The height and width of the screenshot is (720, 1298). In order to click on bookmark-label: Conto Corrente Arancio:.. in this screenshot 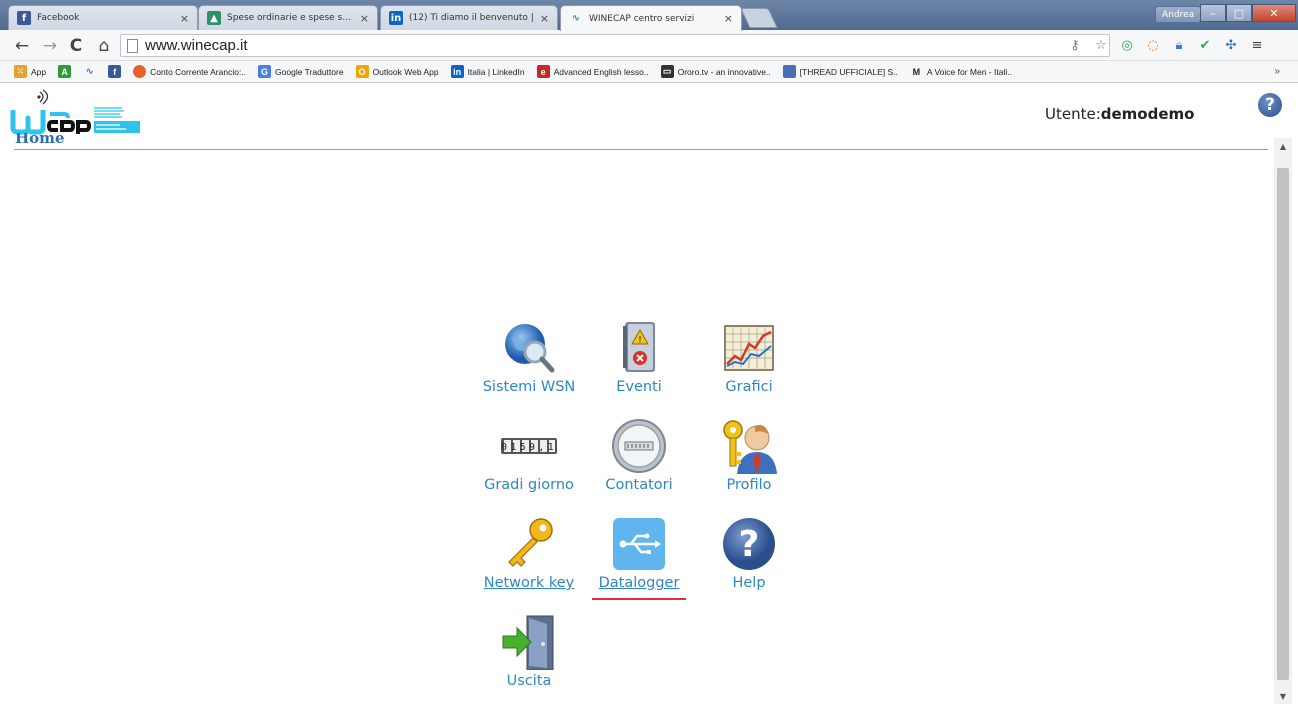, I will do `click(198, 71)`.